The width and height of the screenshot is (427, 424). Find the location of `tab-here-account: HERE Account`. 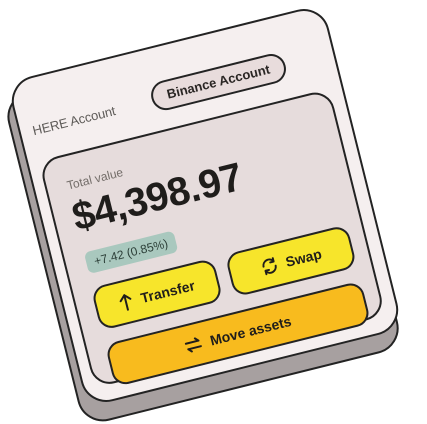

tab-here-account: HERE Account is located at coordinates (74, 120).